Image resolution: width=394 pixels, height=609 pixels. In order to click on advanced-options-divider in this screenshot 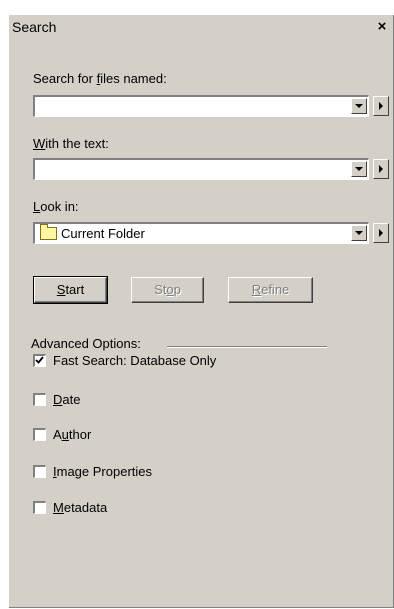, I will do `click(247, 347)`.